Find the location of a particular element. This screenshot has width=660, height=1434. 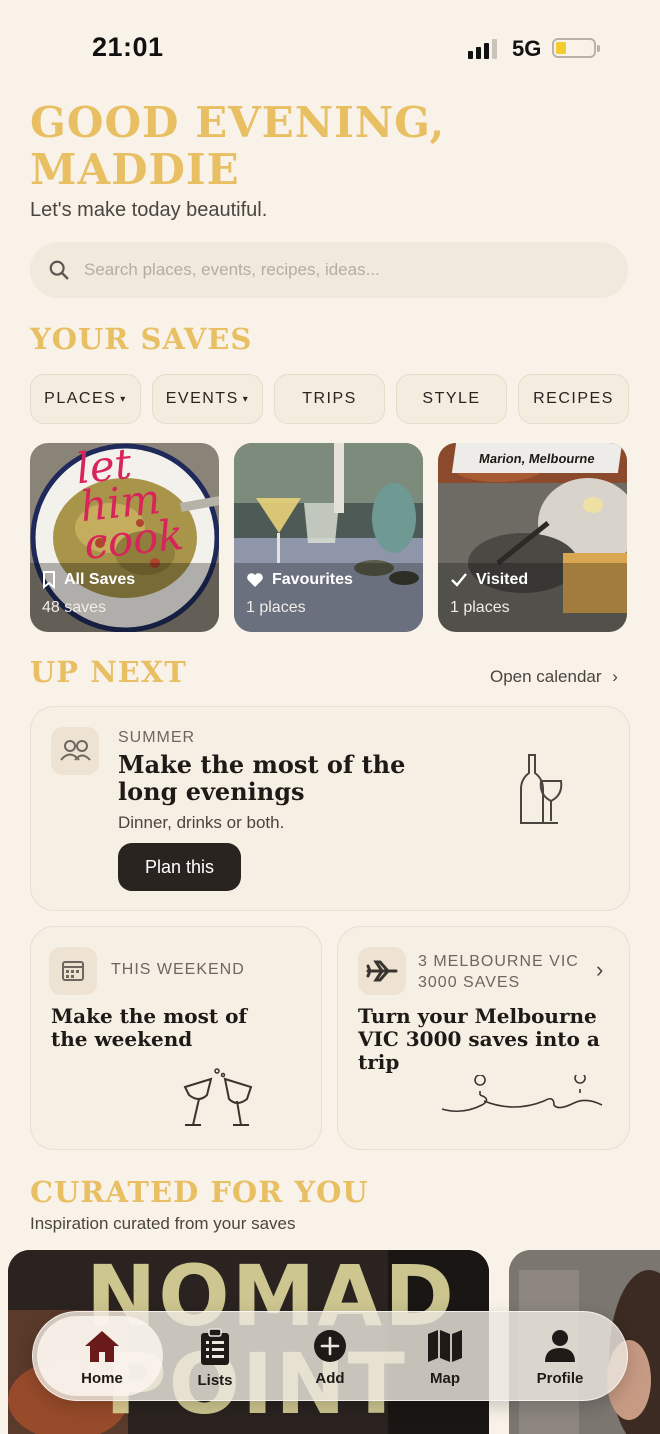

greeting-subtitle: Let's make today beautiful. is located at coordinates (149, 210).